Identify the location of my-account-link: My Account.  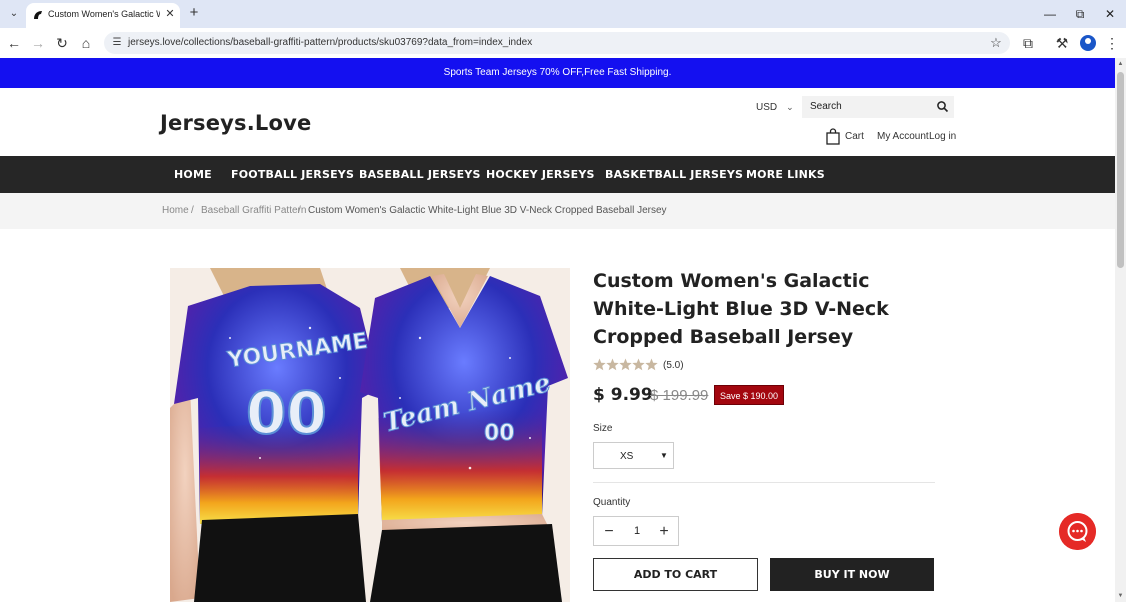
(903, 136).